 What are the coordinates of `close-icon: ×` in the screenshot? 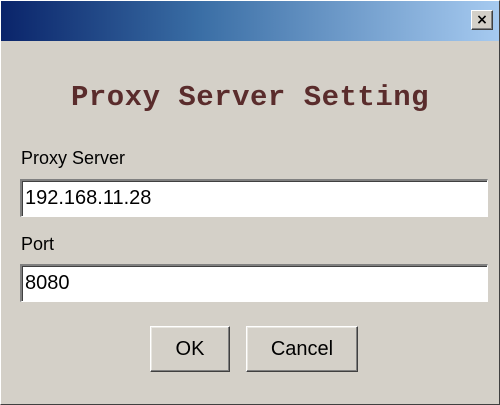 It's located at (482, 20).